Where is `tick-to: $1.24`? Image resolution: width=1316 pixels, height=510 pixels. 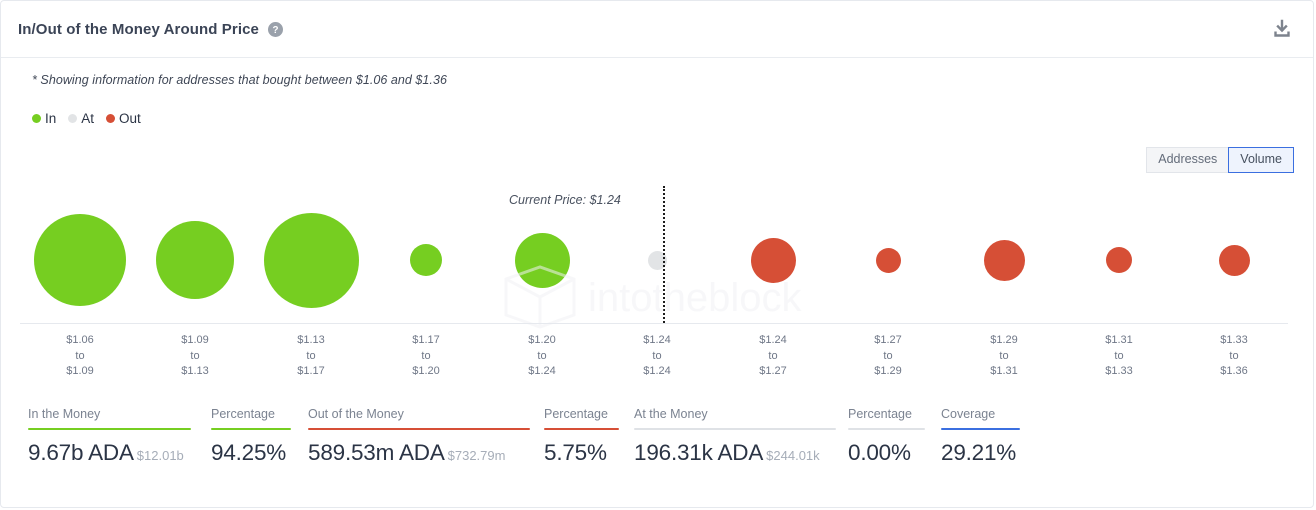 tick-to: $1.24 is located at coordinates (657, 371).